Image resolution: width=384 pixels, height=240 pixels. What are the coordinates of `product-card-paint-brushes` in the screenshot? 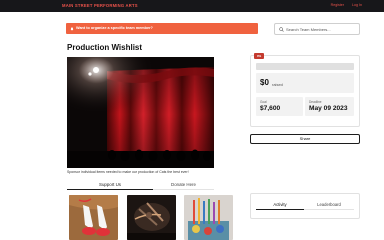 It's located at (208, 217).